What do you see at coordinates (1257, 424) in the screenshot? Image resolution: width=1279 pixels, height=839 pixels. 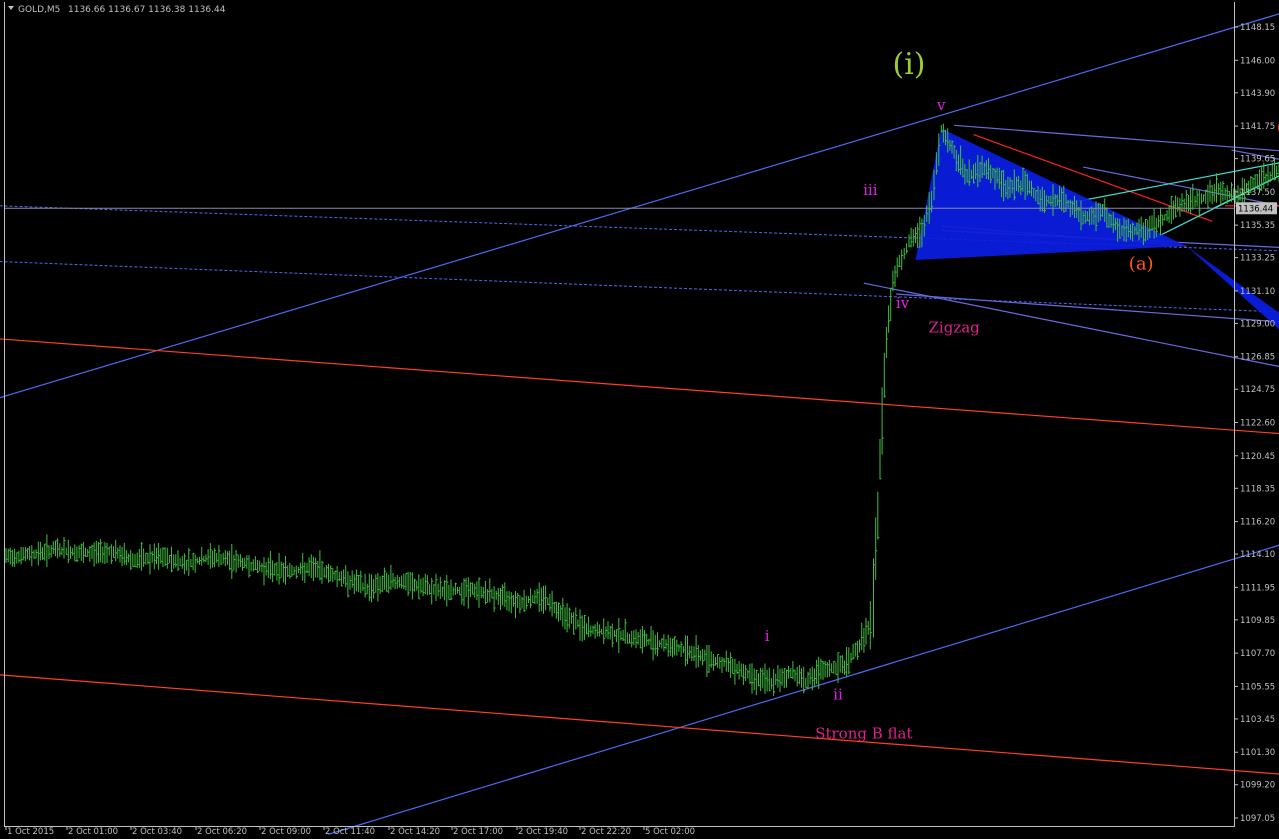 I see `price-tick-label: 1122.60` at bounding box center [1257, 424].